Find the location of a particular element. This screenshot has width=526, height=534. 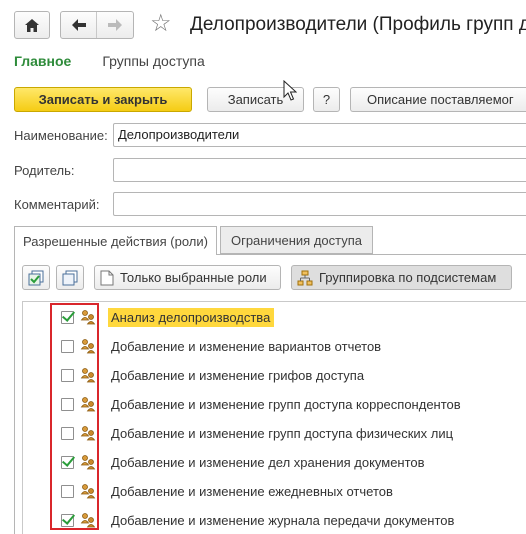

forward-button is located at coordinates (115, 25).